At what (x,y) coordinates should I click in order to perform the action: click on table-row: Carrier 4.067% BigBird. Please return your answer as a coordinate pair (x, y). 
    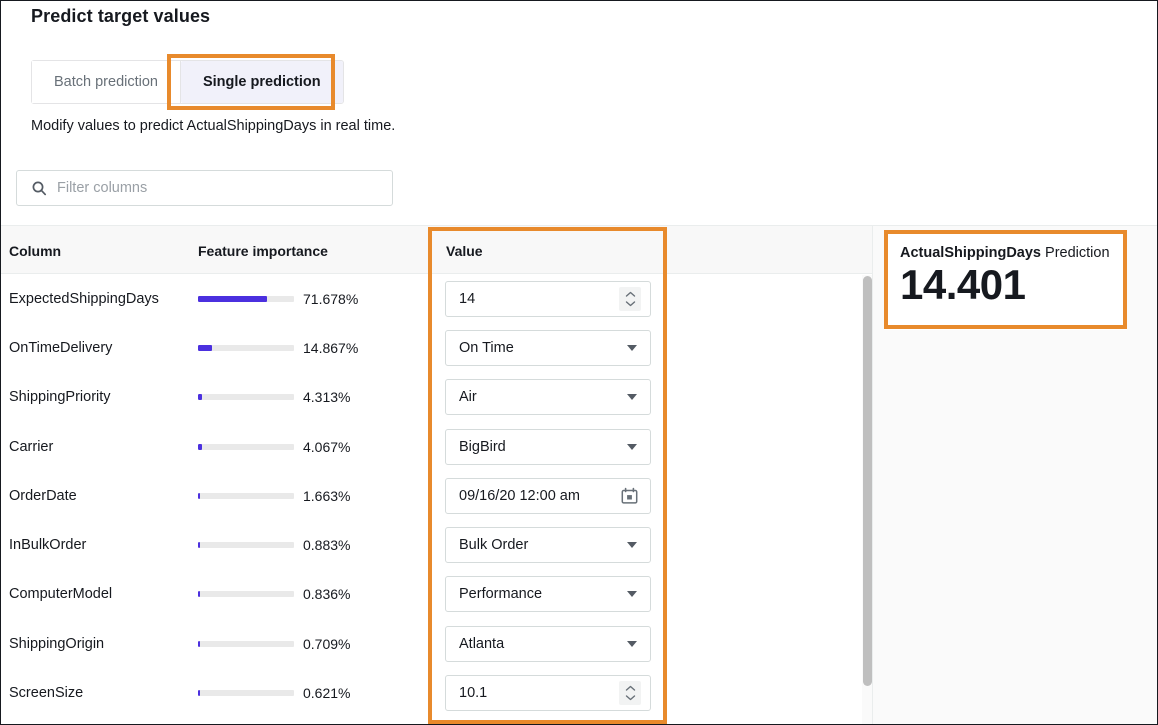
    Looking at the image, I should click on (437, 446).